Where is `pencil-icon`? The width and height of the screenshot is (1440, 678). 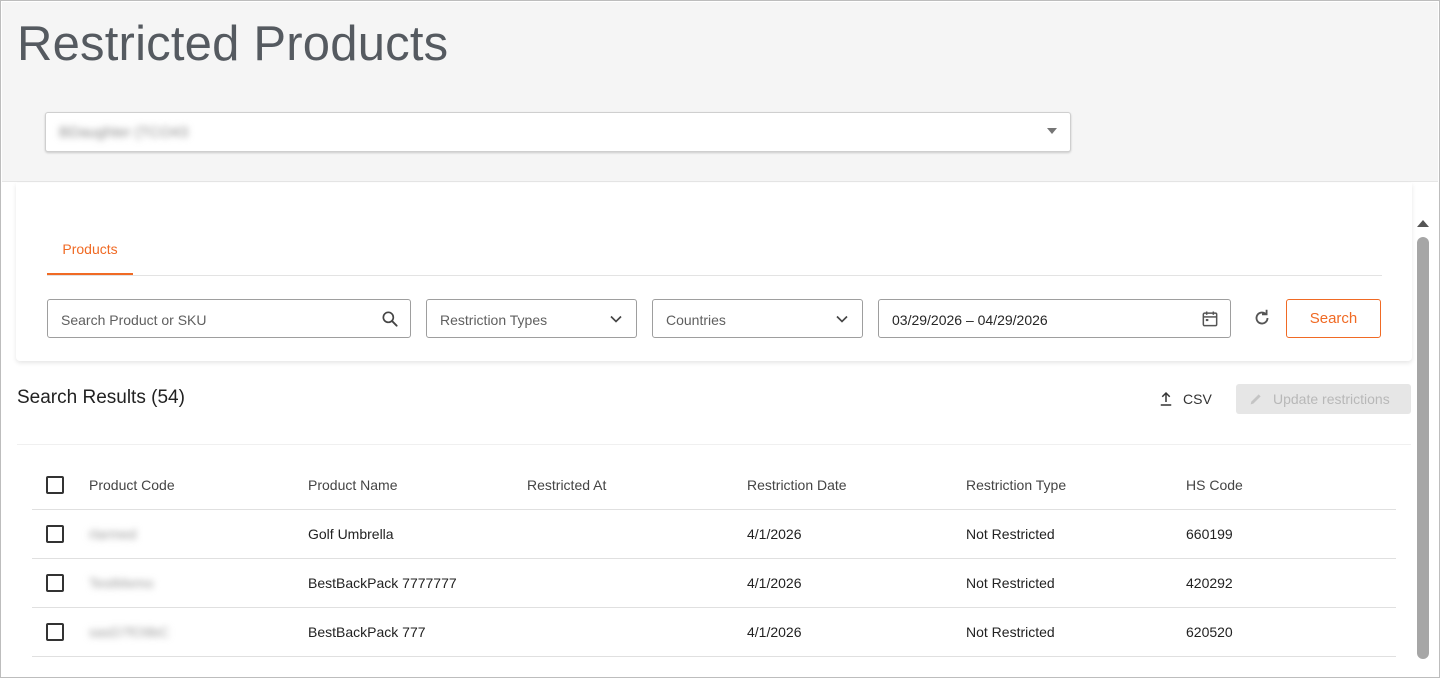 pencil-icon is located at coordinates (1255, 399).